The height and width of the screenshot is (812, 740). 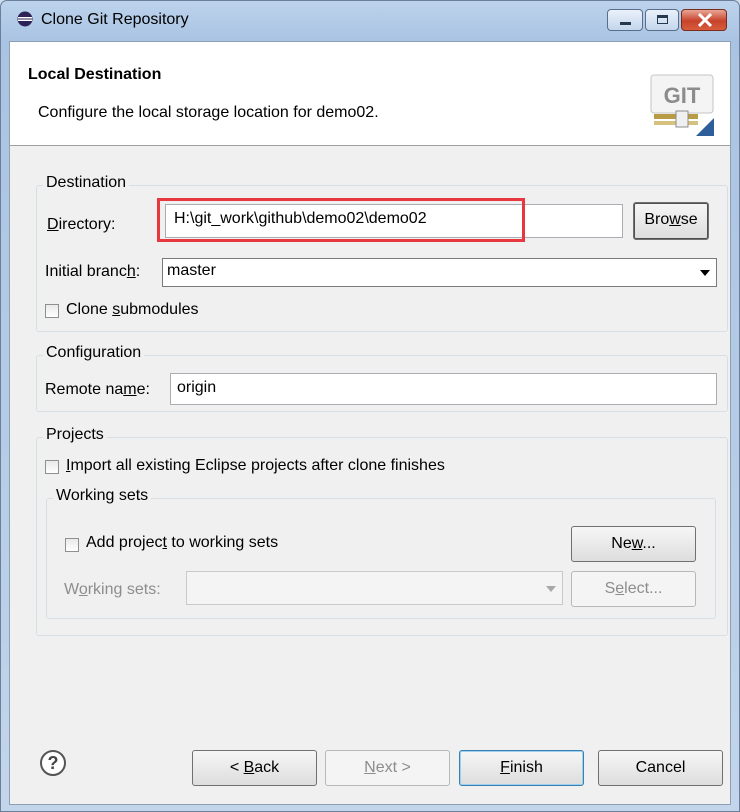 What do you see at coordinates (249, 767) in the screenshot?
I see `back-label-key: B` at bounding box center [249, 767].